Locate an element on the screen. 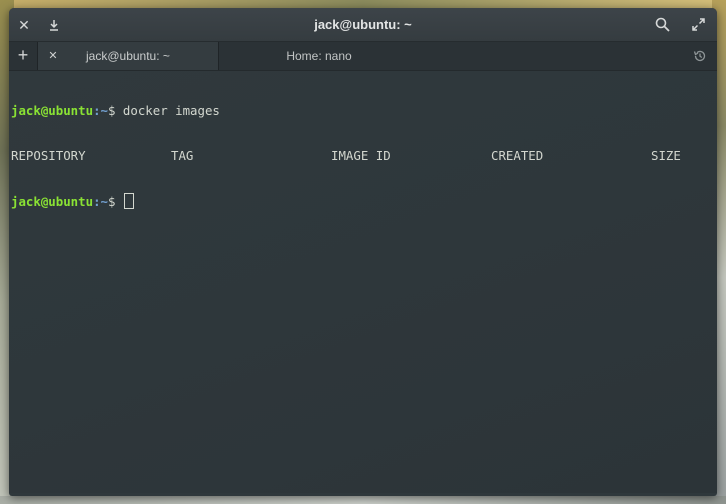 The image size is (726, 504). header-image-id: IMAGE ID is located at coordinates (361, 155).